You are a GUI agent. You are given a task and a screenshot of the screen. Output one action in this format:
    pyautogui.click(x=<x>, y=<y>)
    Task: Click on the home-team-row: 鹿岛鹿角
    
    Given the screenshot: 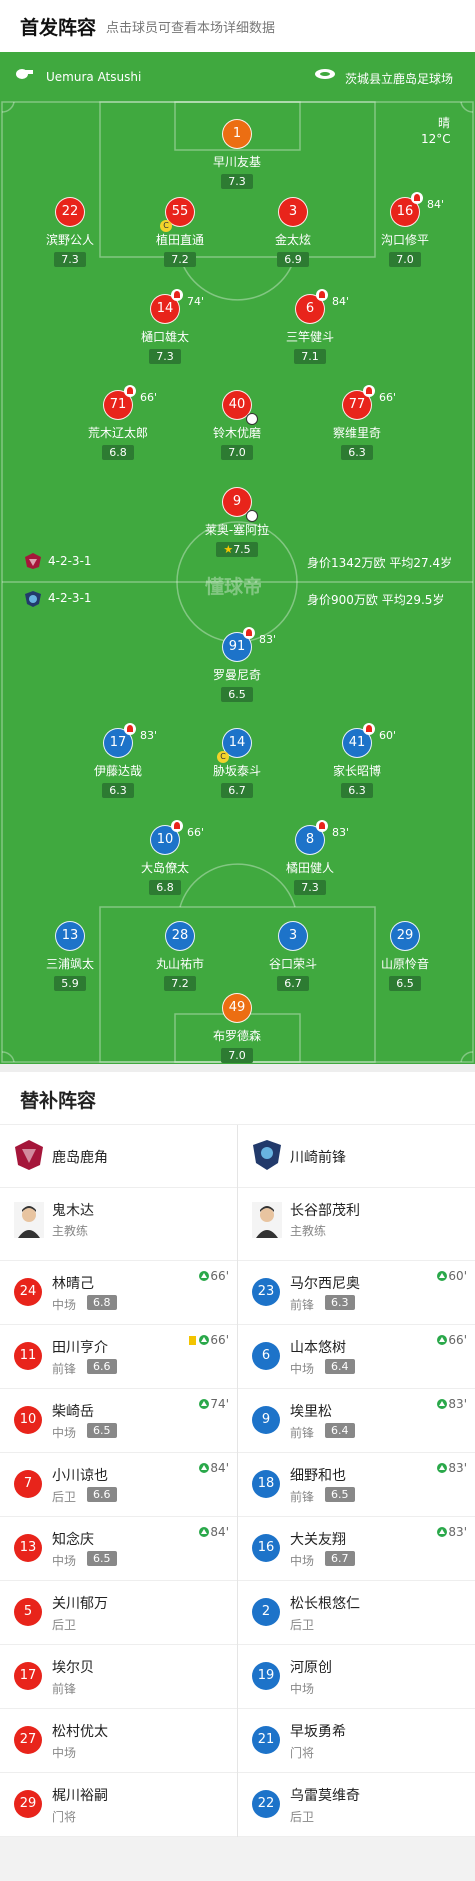 What is the action you would take?
    pyautogui.click(x=118, y=1156)
    